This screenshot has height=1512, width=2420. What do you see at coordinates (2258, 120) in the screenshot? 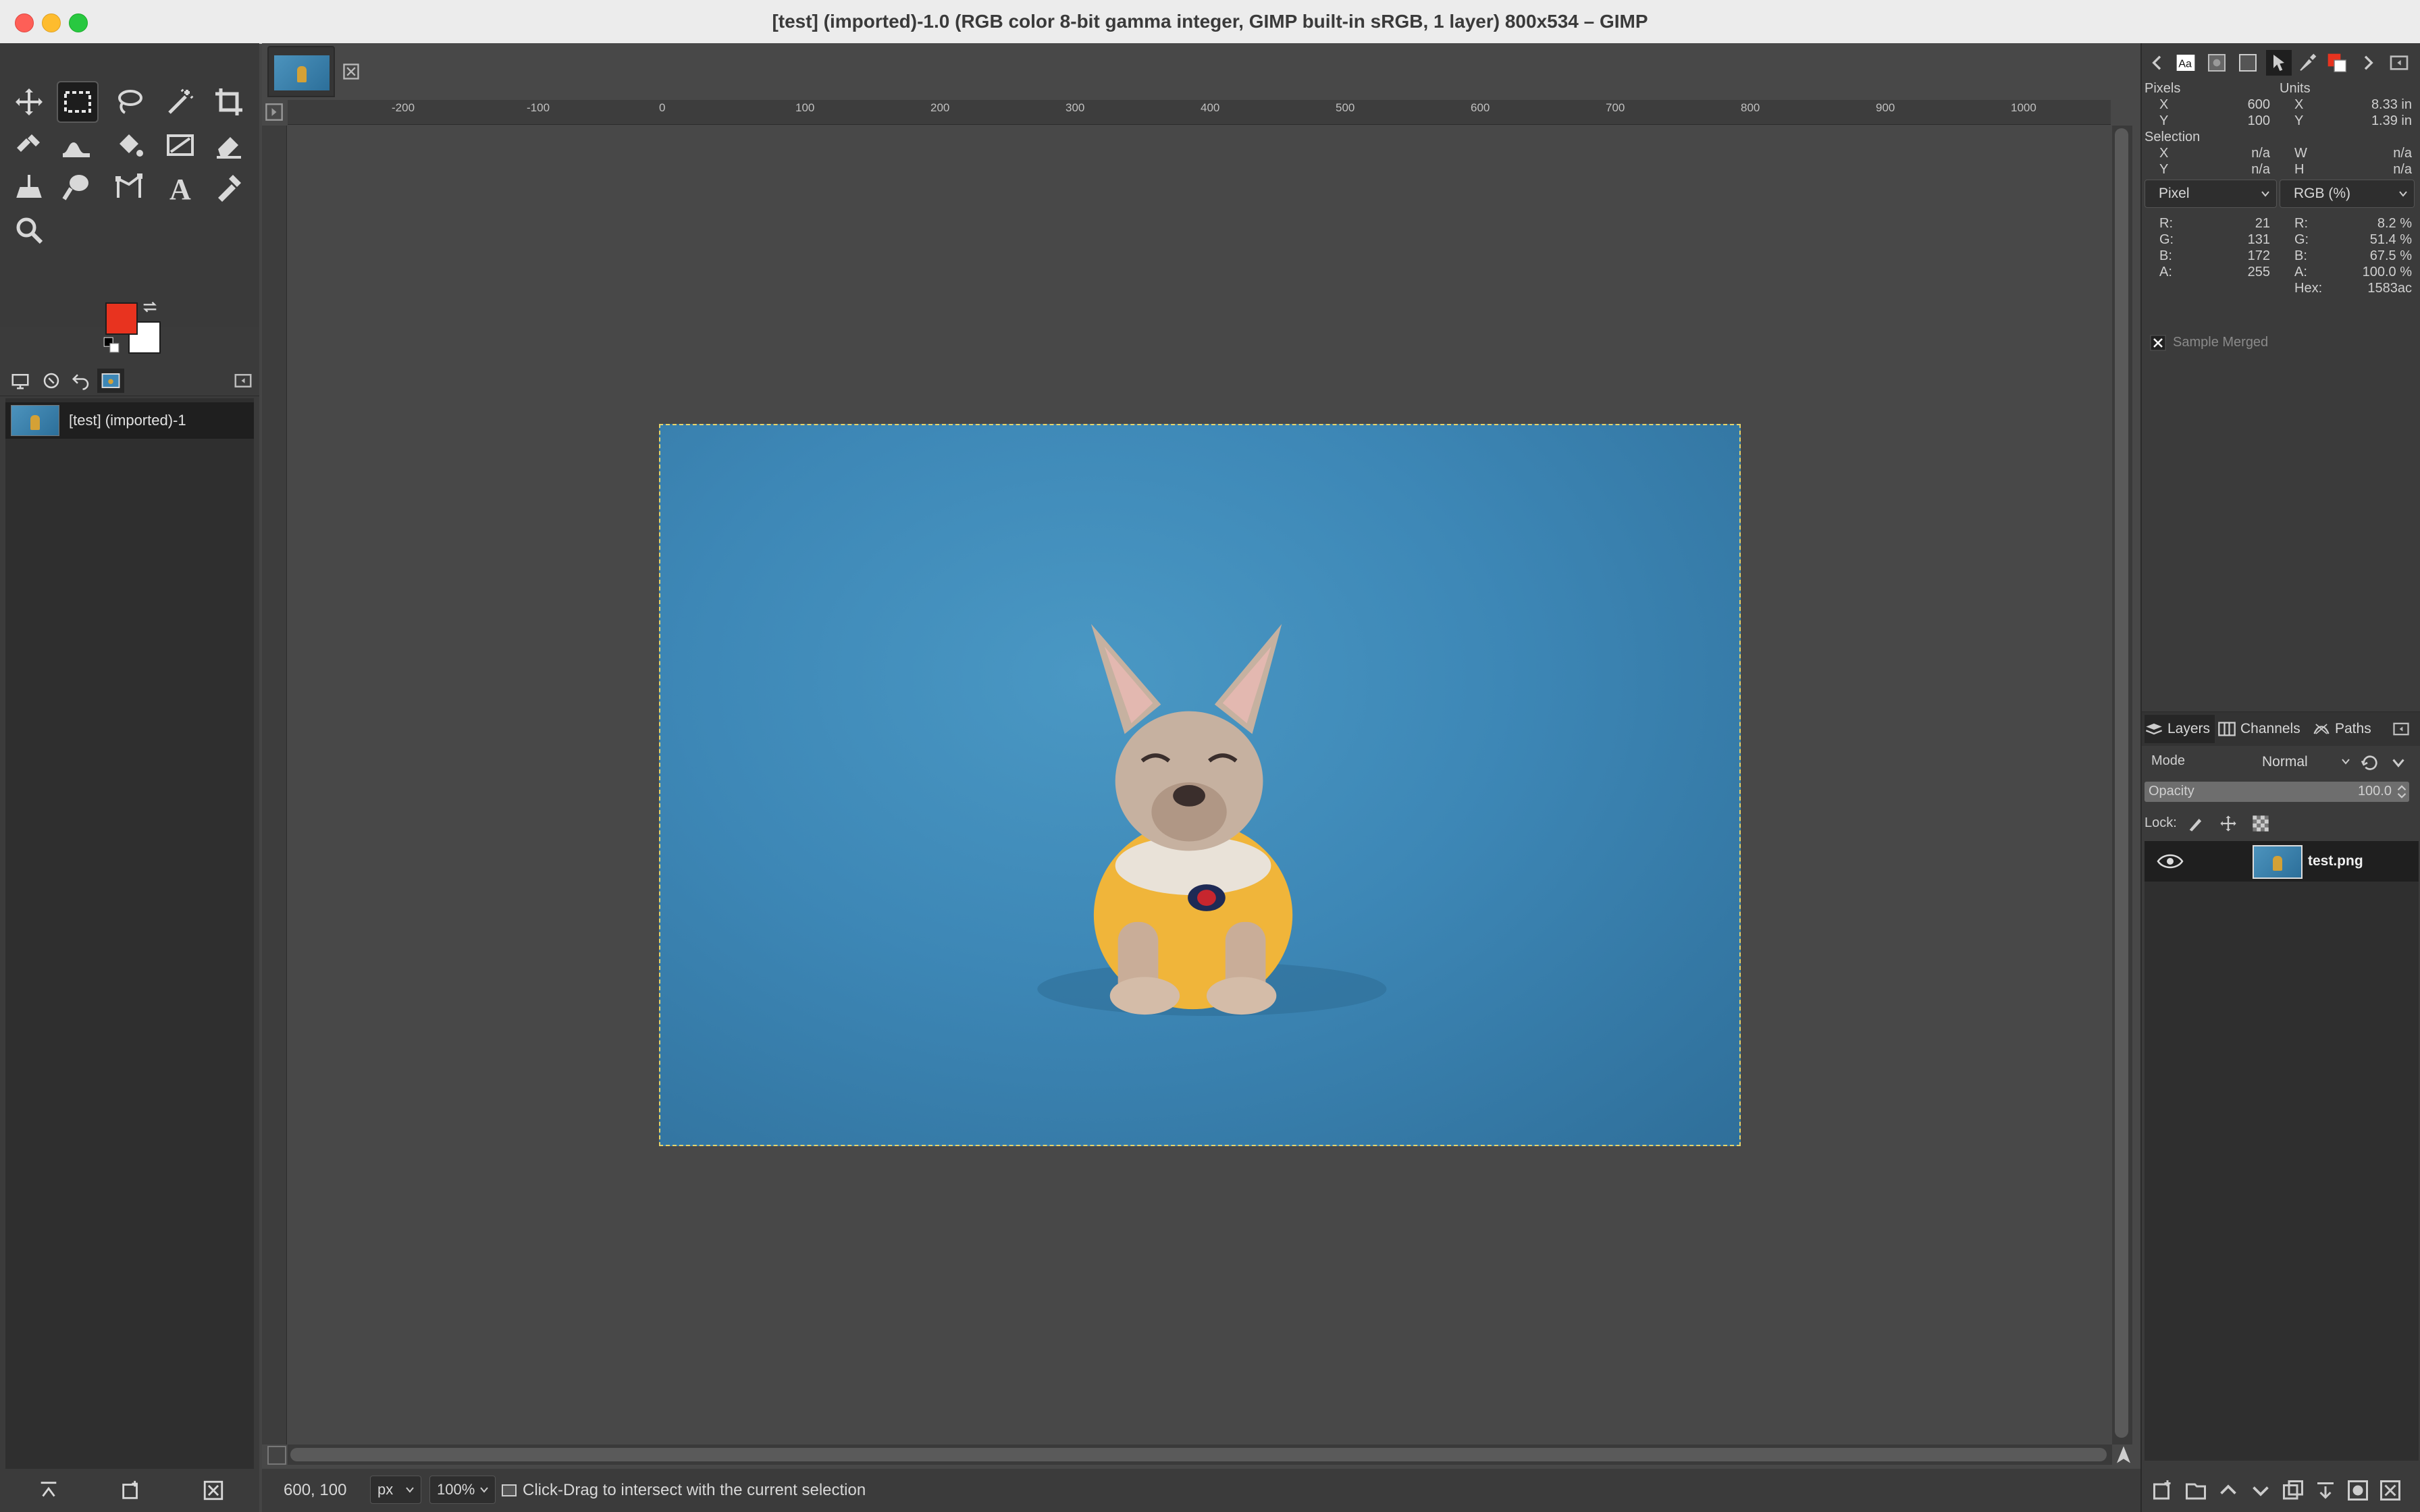
I see `pixel-y-value: 100` at bounding box center [2258, 120].